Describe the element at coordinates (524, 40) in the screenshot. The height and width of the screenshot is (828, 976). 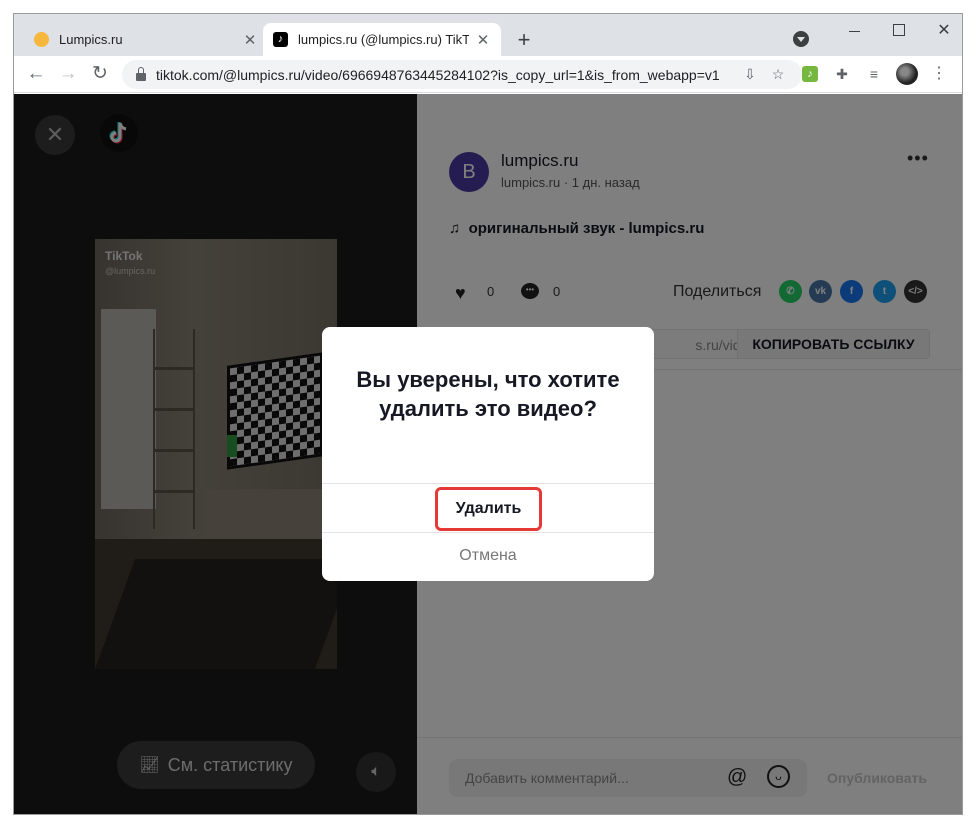
I see `new-tab-button: +` at that location.